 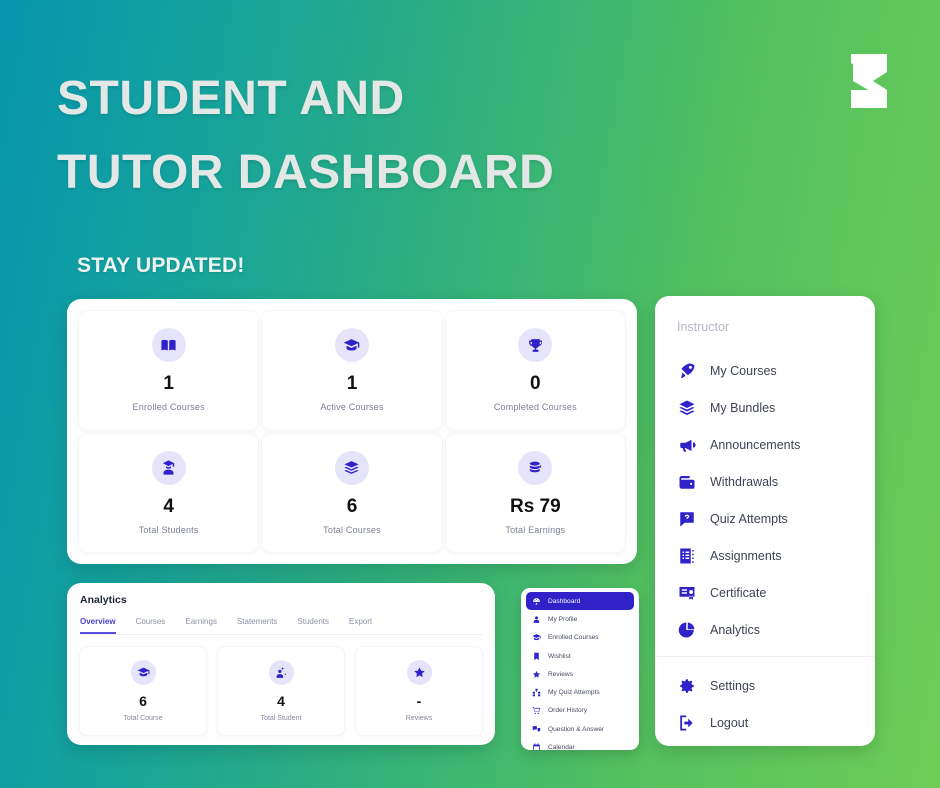 I want to click on analytics-cards: 6 Total Course 4 Total Student - Reviews, so click(x=281, y=691).